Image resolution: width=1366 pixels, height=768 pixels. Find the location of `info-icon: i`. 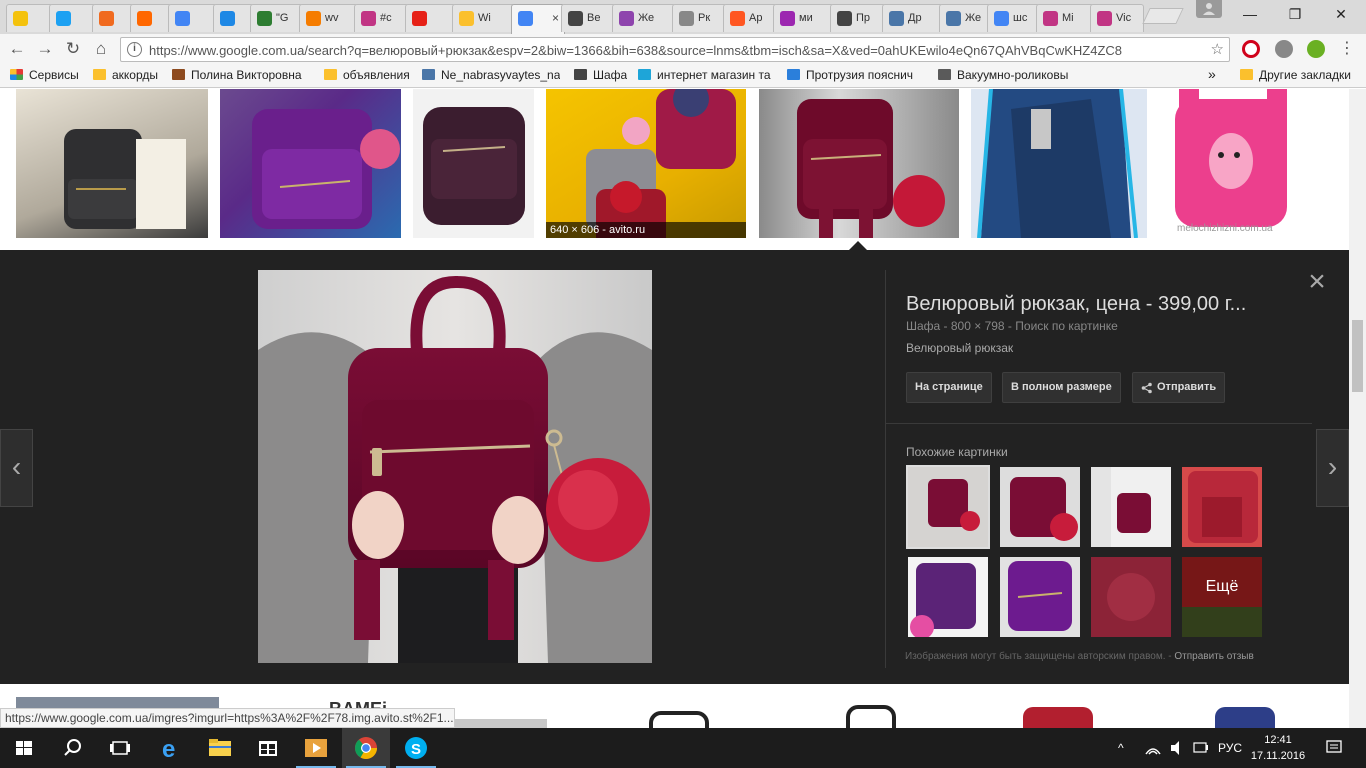

info-icon: i is located at coordinates (134, 49).